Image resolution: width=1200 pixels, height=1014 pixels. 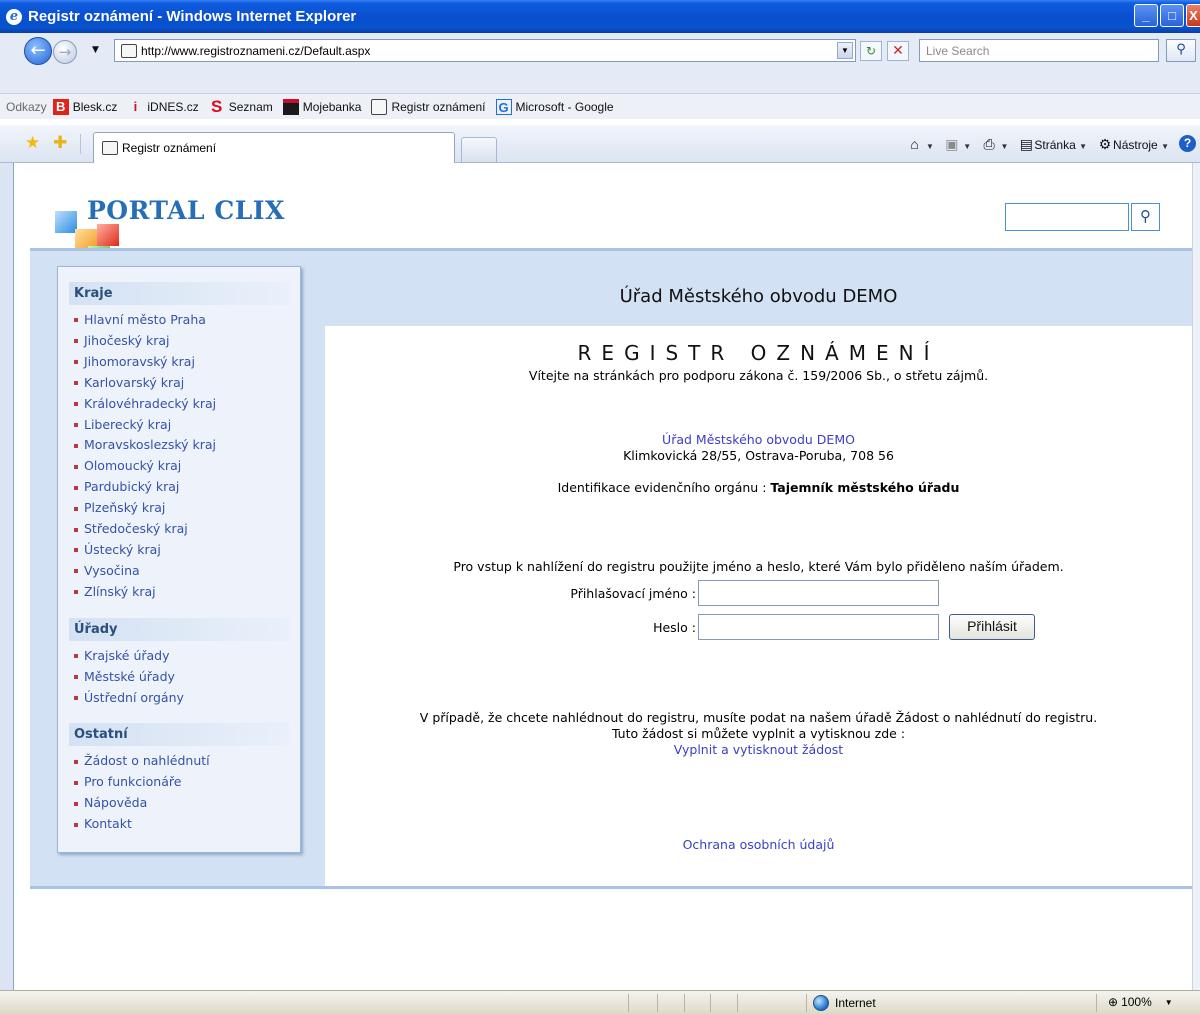 I want to click on sidebar-item: Královéhradecký kraj, so click(x=187, y=404).